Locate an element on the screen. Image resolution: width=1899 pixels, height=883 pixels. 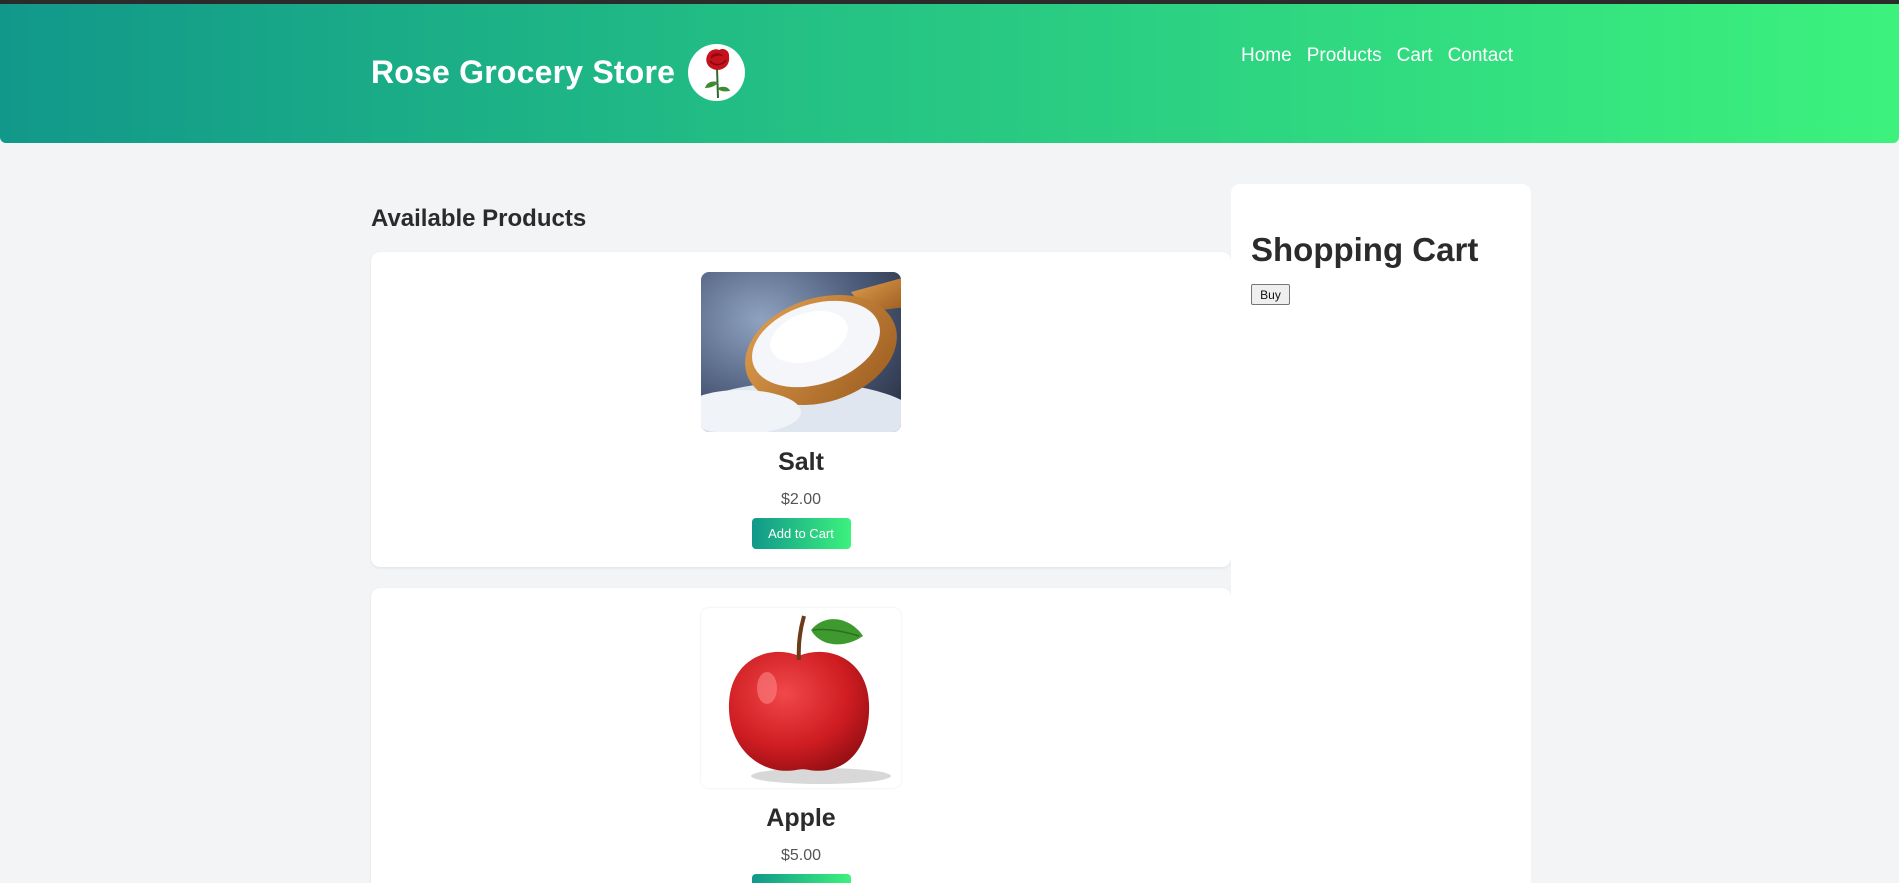
apple-image is located at coordinates (801, 698).